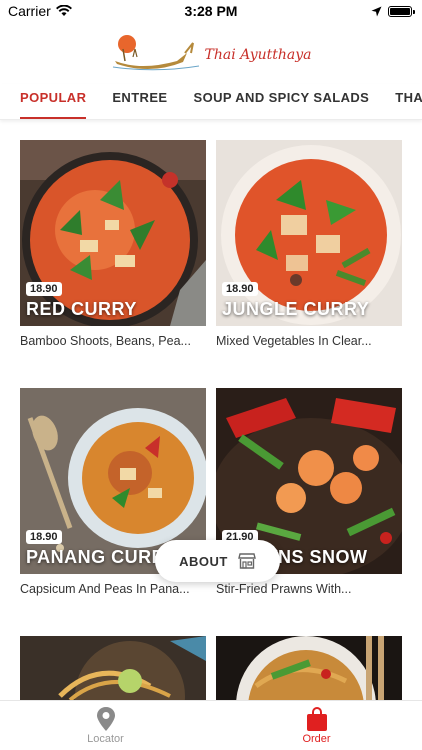  Describe the element at coordinates (376, 11) in the screenshot. I see `location-arrow-icon` at that location.